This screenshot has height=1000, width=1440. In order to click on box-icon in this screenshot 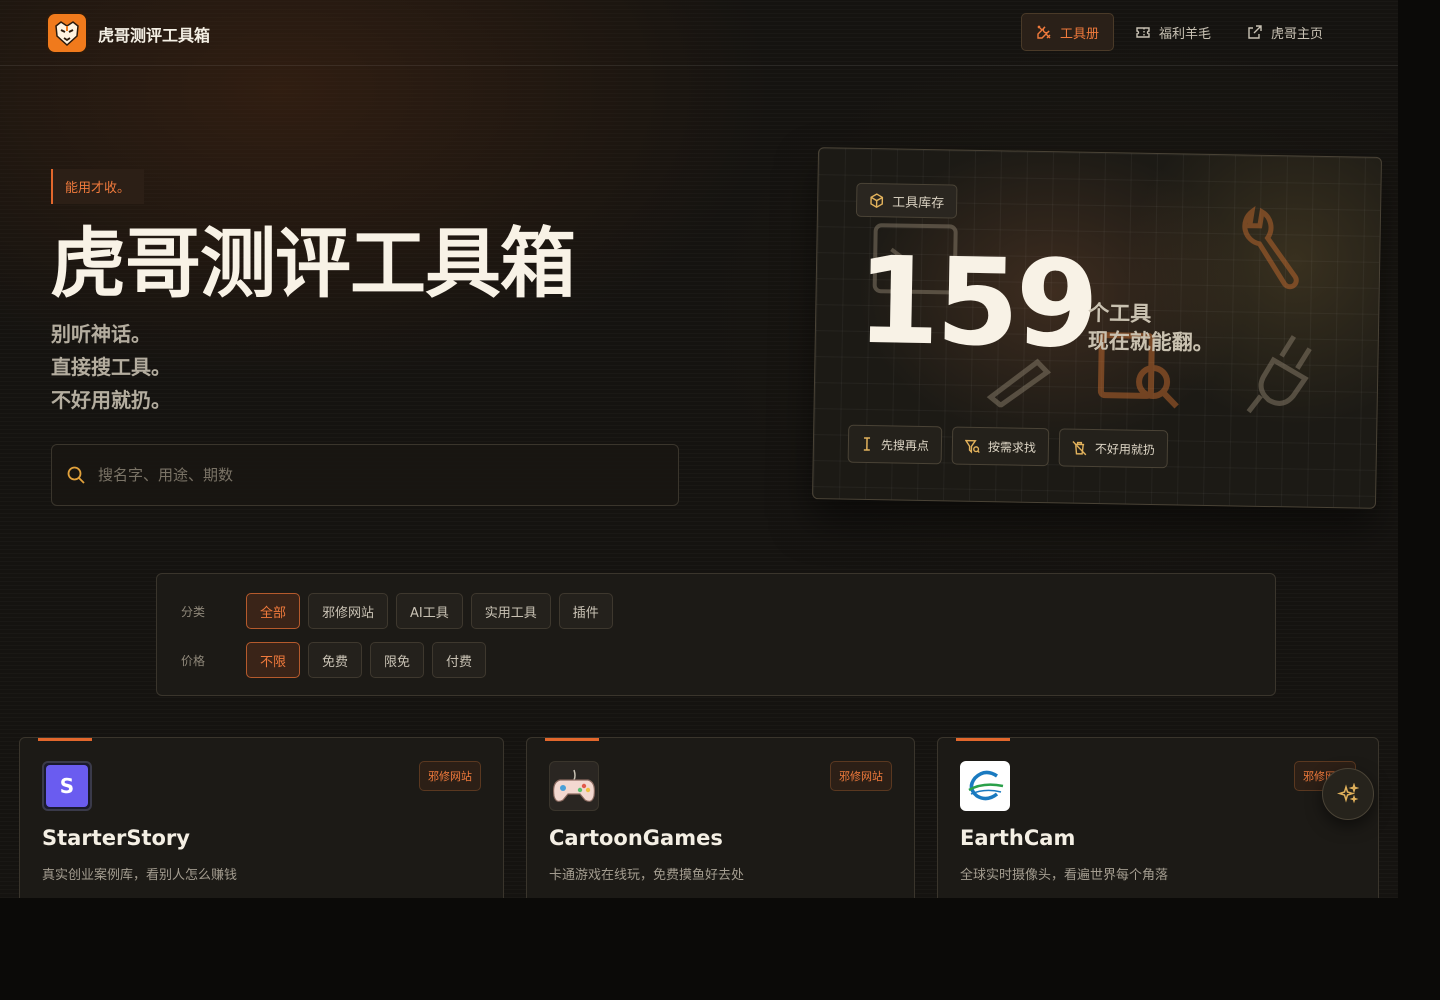, I will do `click(877, 200)`.